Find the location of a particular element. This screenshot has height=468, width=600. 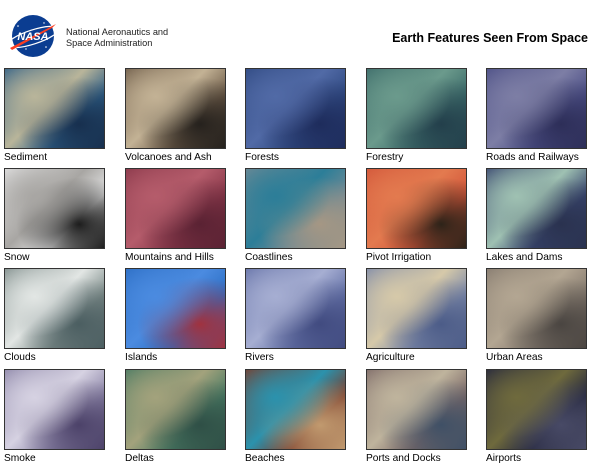

feature-tile: Urban Areas is located at coordinates (536, 316).